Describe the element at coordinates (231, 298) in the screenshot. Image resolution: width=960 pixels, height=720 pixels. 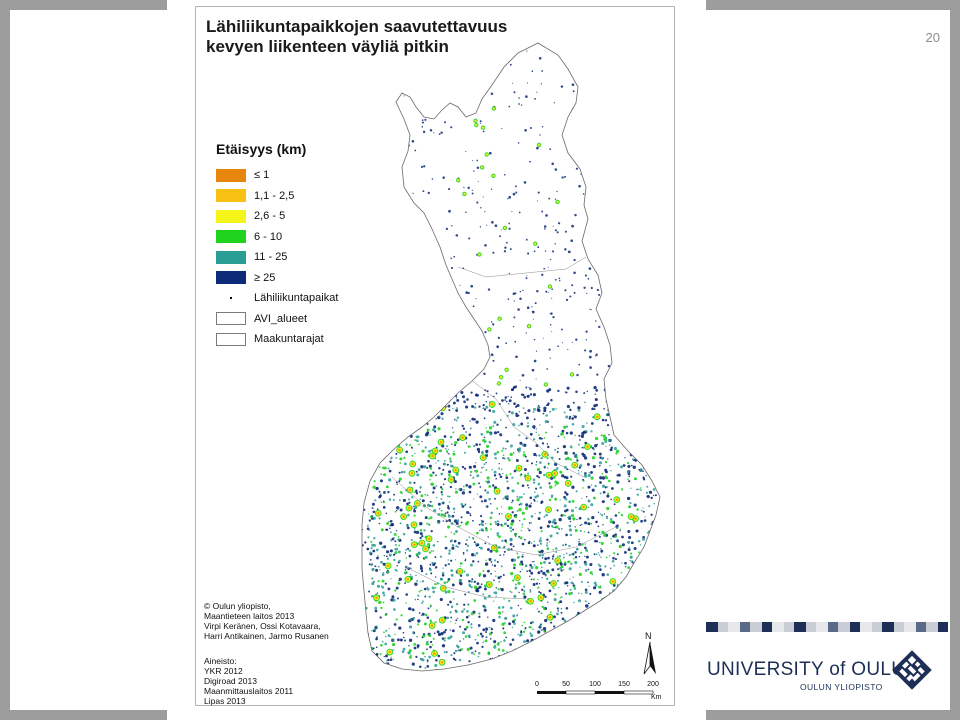
I see `legend-dot-swatch` at that location.